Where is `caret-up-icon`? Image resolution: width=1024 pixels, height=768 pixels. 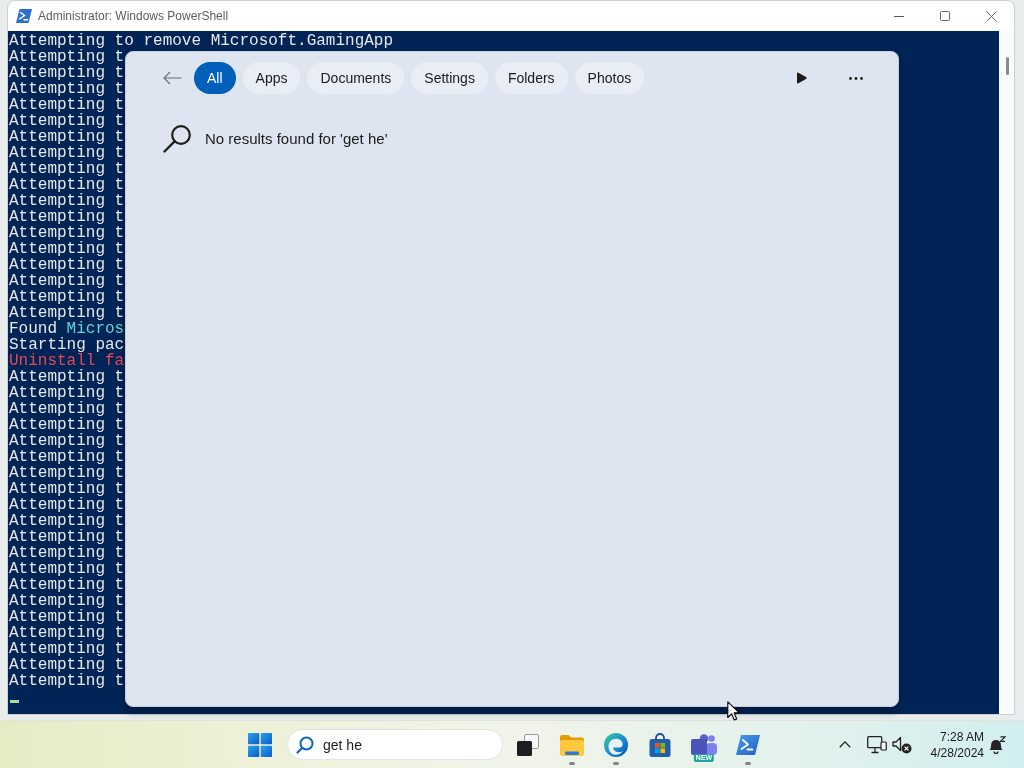 caret-up-icon is located at coordinates (845, 744).